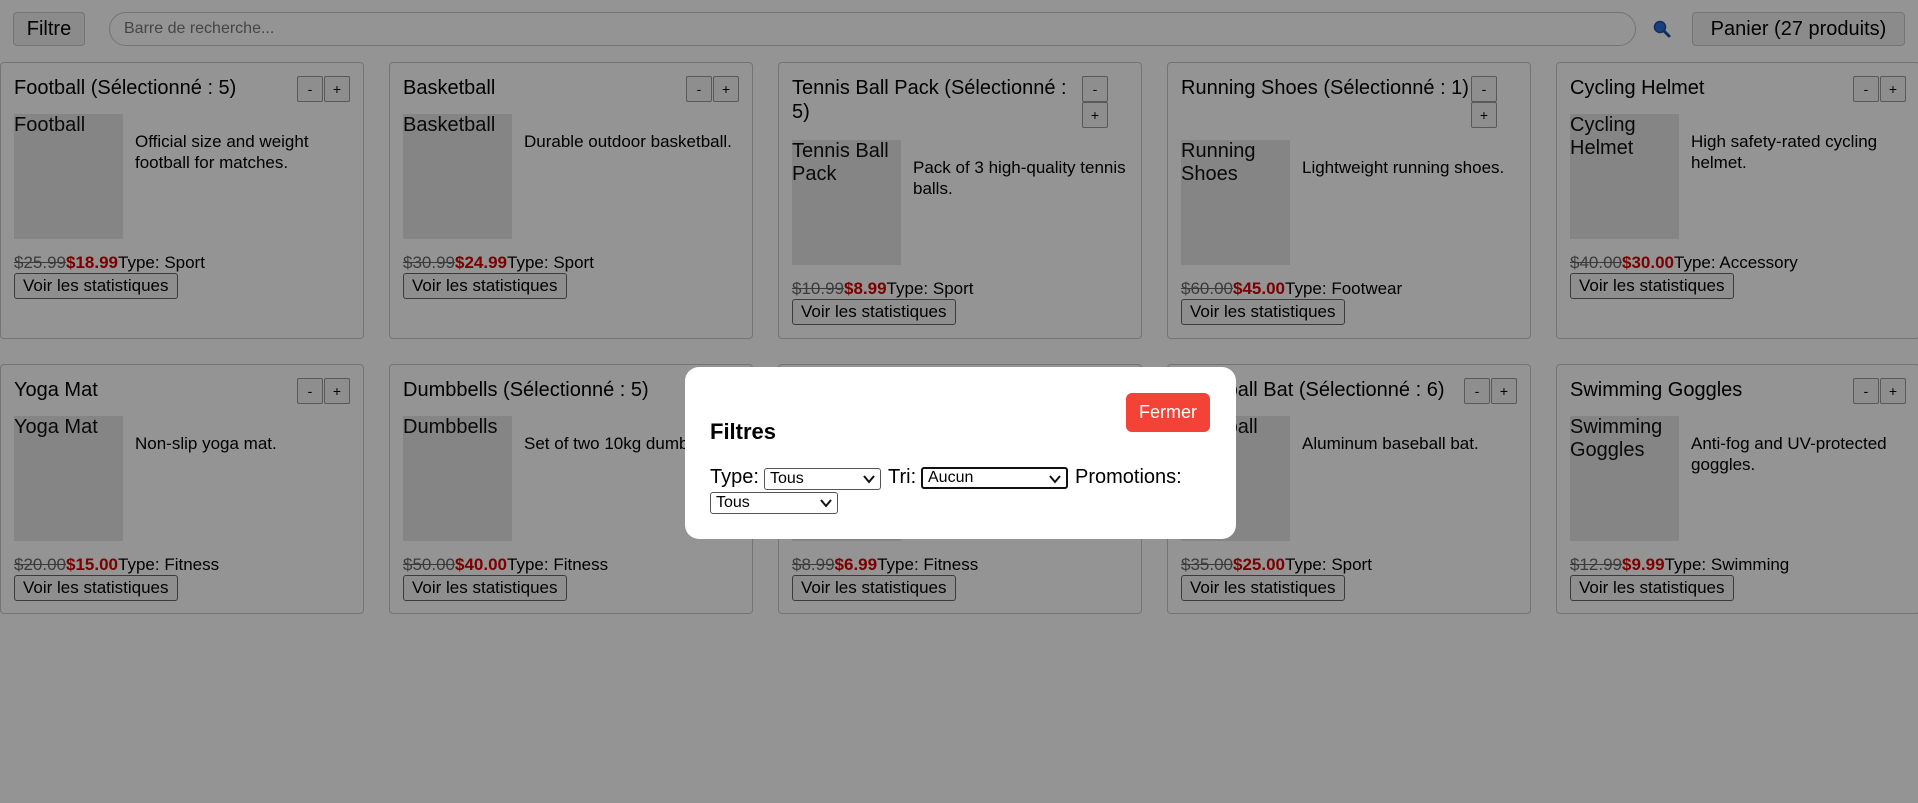  What do you see at coordinates (743, 431) in the screenshot?
I see `modal-title: Filtres` at bounding box center [743, 431].